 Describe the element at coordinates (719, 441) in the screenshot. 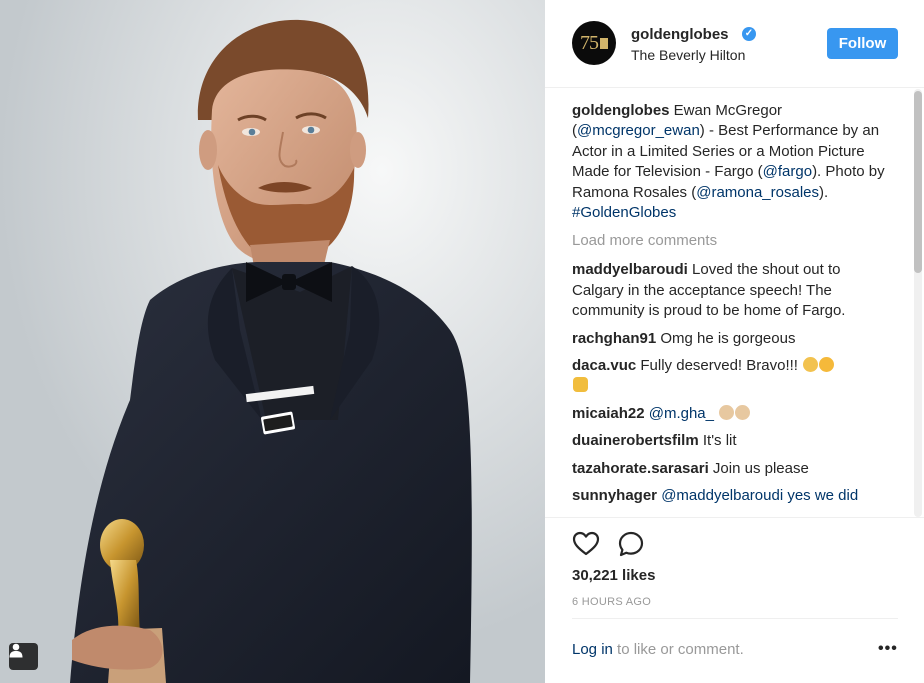

I see `comment-text: It's lit` at that location.